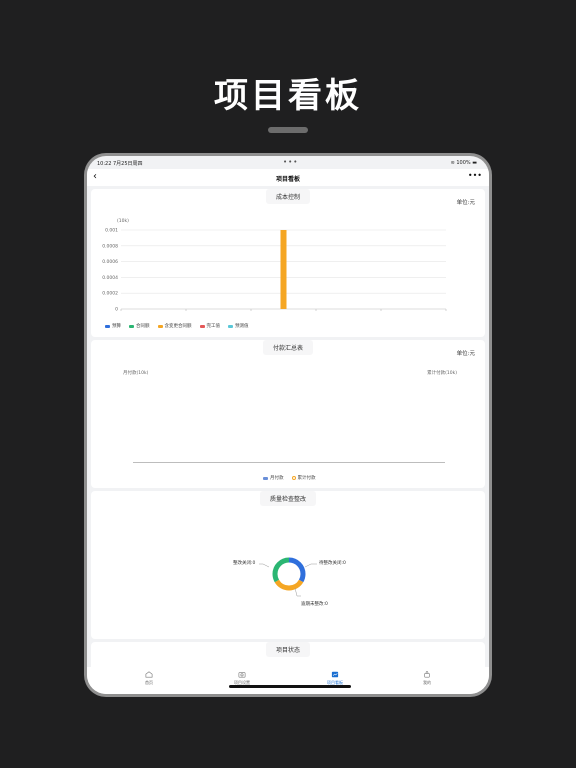 The image size is (576, 768). What do you see at coordinates (149, 674) in the screenshot?
I see `home-icon` at bounding box center [149, 674].